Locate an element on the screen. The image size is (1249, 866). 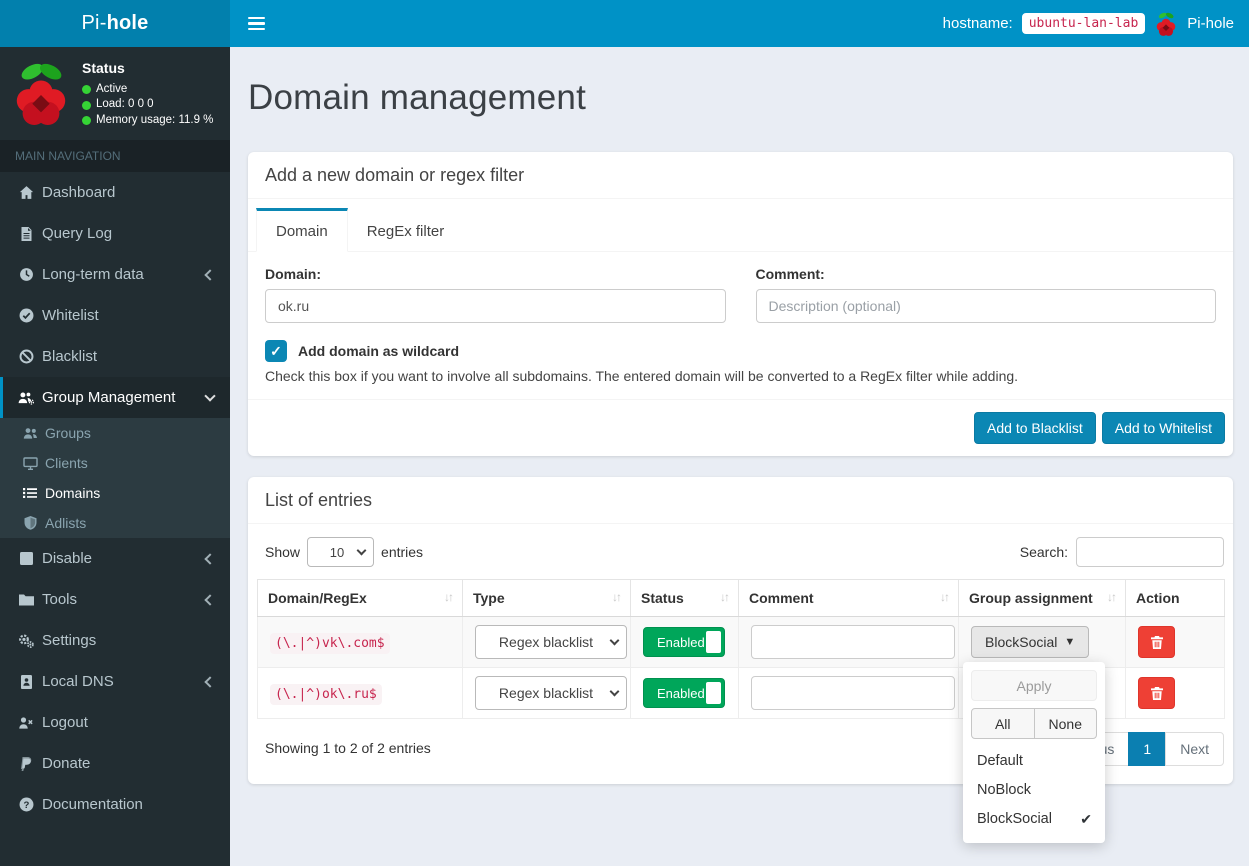
comment-input is located at coordinates (985, 306).